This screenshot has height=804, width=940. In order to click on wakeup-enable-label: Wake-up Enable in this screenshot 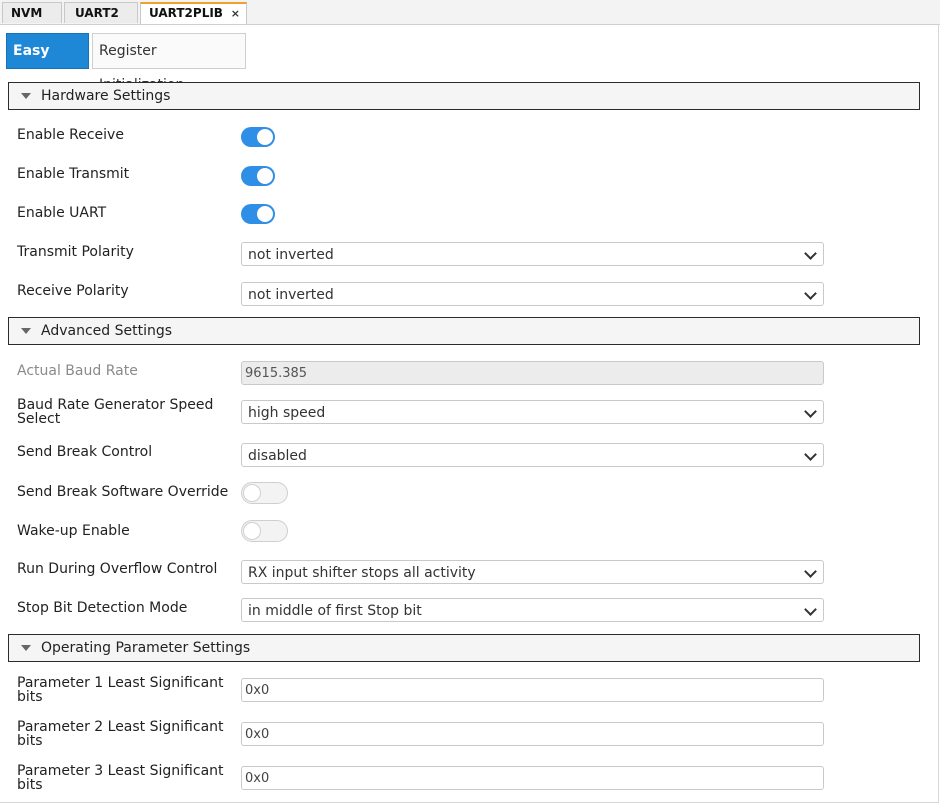, I will do `click(73, 531)`.